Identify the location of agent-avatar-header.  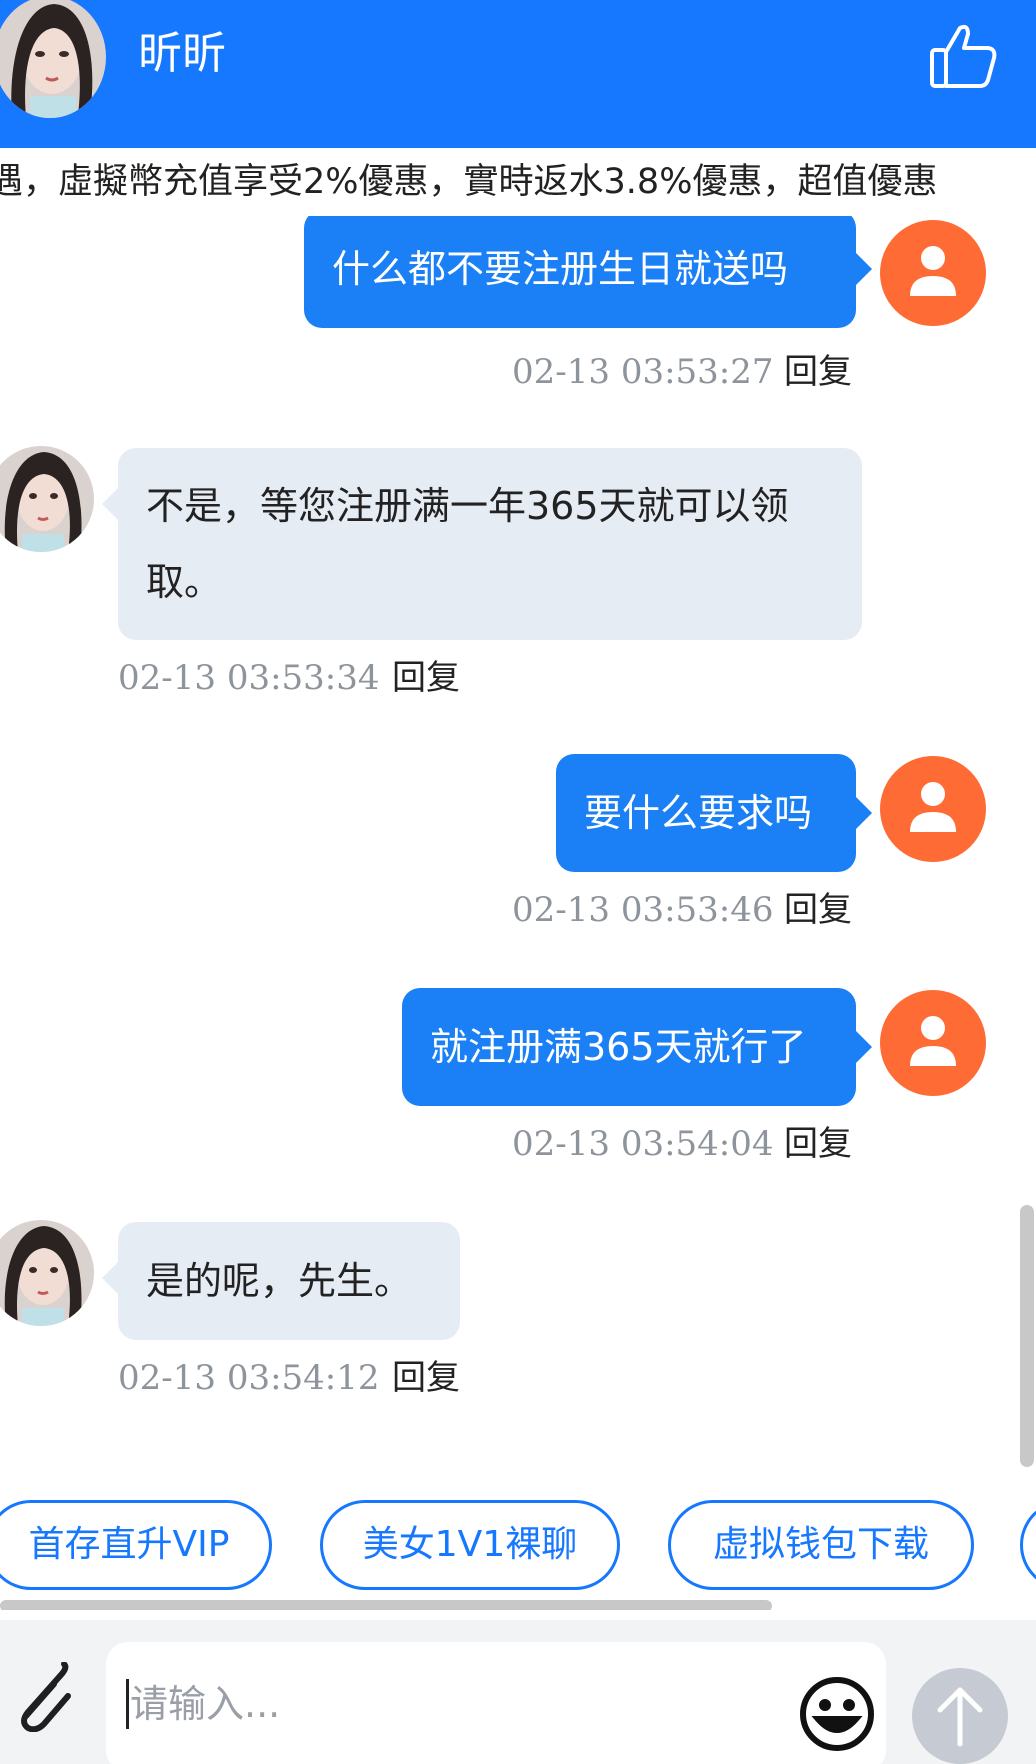
(53, 59).